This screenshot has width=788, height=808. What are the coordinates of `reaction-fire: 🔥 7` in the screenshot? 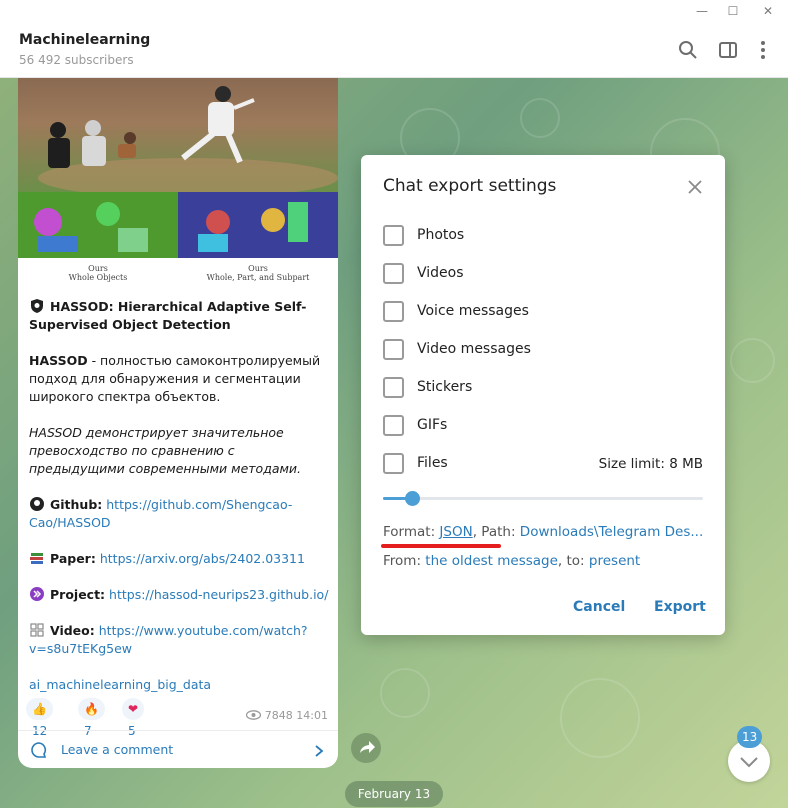 It's located at (91, 718).